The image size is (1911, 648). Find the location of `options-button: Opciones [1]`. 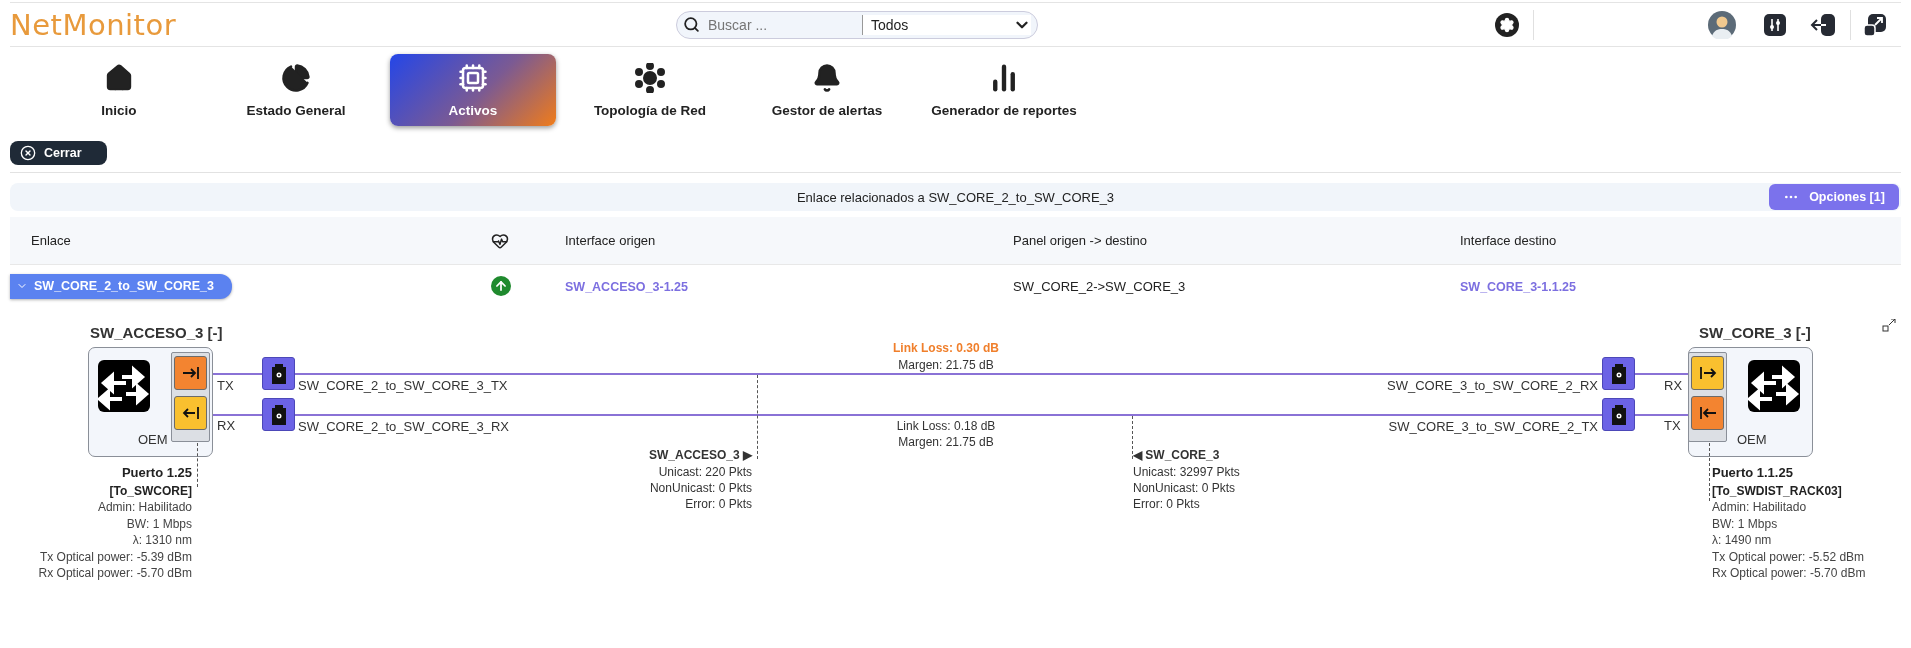

options-button: Opciones [1] is located at coordinates (1834, 197).